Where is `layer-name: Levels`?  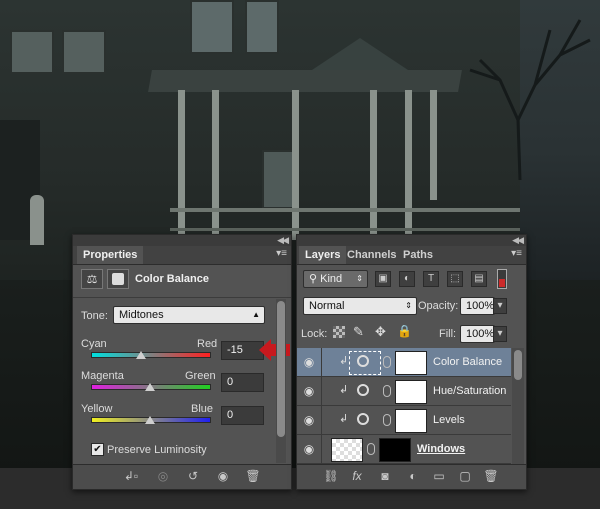
layer-name: Levels is located at coordinates (449, 420).